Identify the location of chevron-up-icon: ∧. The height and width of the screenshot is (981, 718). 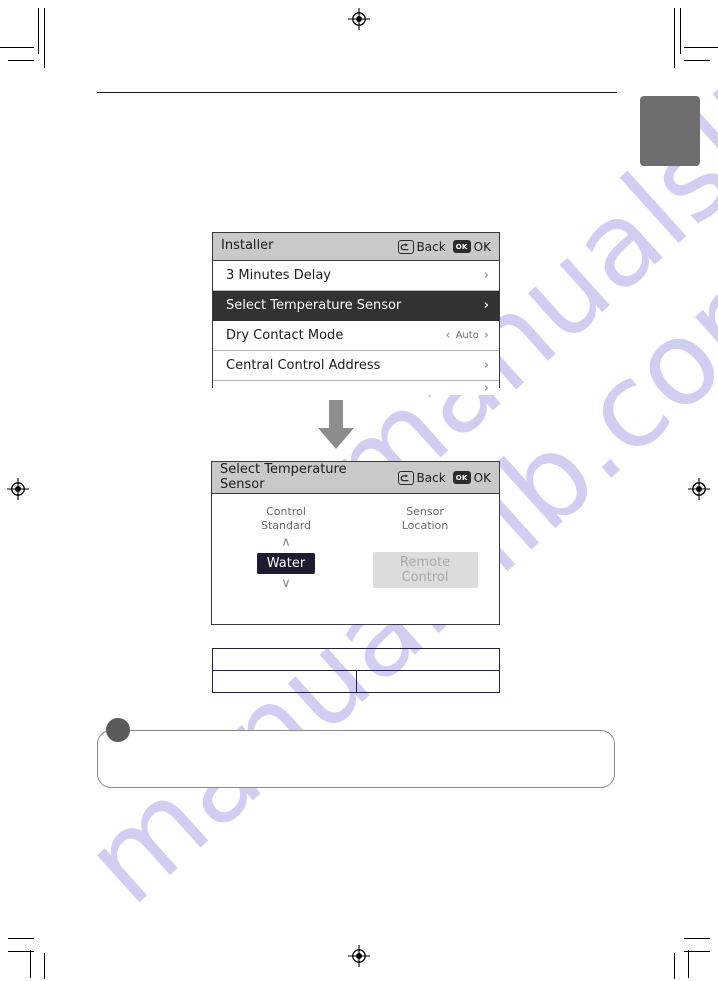
(286, 542).